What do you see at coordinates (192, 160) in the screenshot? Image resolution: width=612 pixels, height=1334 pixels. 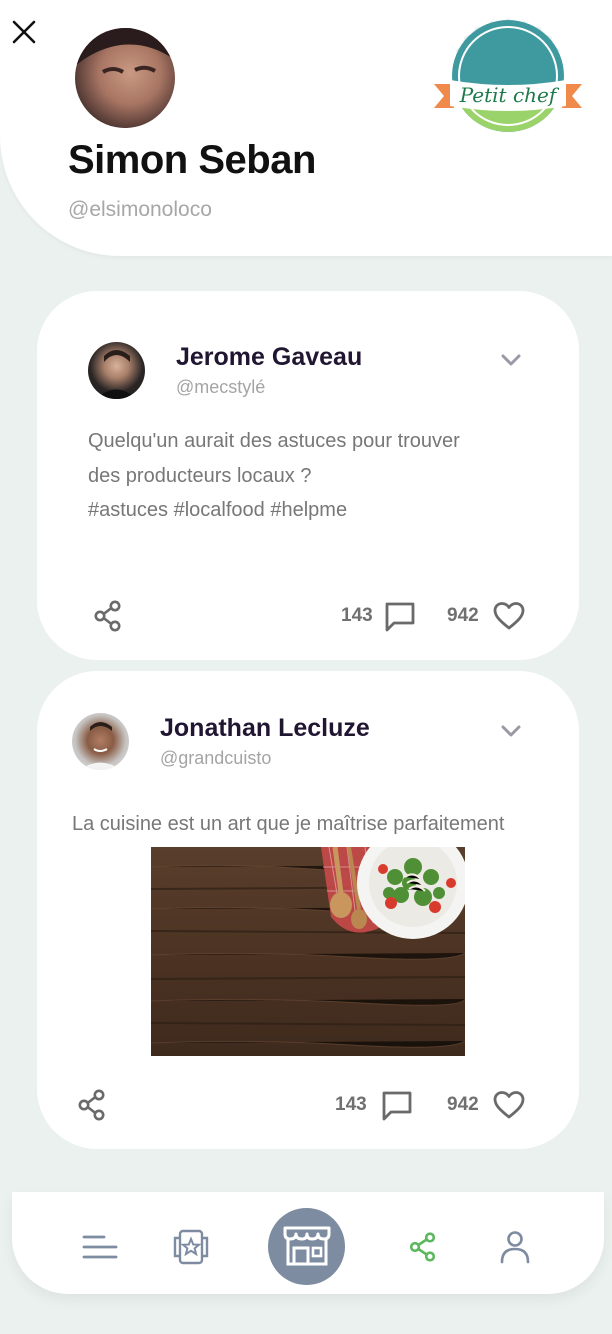 I see `profile-name: Simon Seban` at bounding box center [192, 160].